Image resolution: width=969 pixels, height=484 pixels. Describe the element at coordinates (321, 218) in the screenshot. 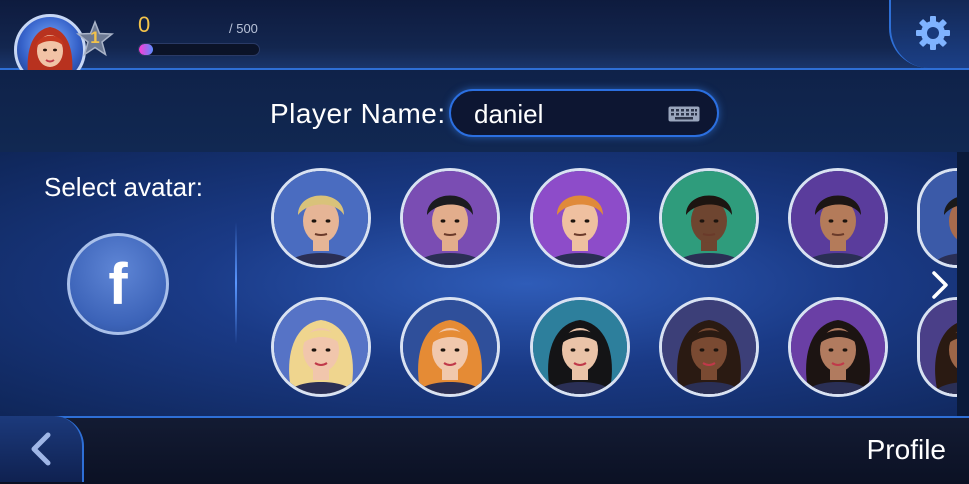

I see `avatar-option-blond-man` at that location.